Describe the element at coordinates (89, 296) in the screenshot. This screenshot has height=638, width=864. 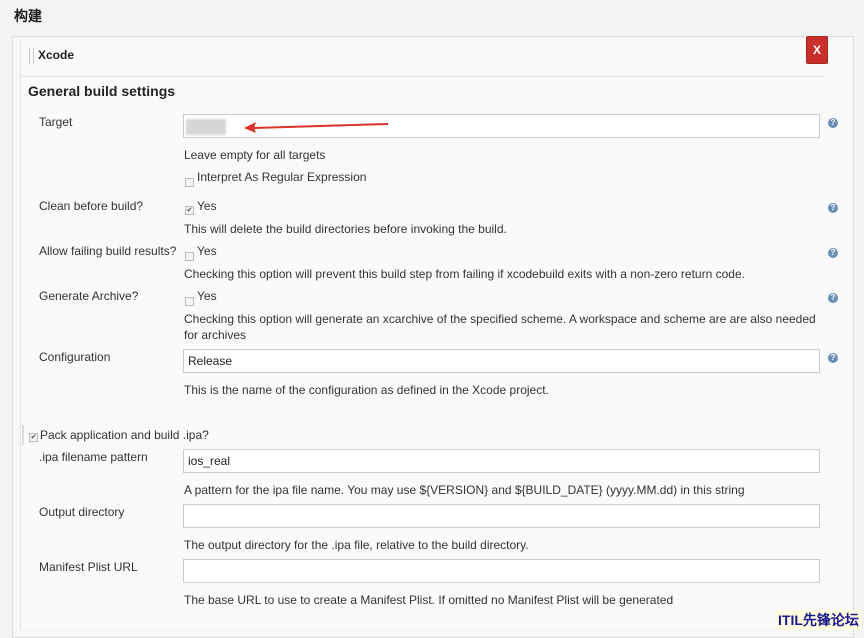
I see `archive-label: Generate Archive?` at that location.